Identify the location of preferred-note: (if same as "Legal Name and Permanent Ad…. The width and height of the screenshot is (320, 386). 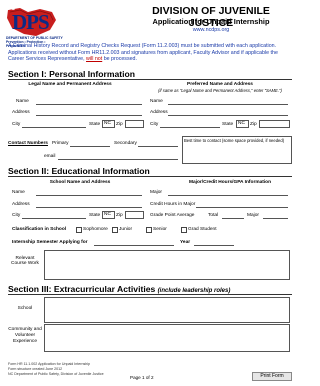
(220, 90).